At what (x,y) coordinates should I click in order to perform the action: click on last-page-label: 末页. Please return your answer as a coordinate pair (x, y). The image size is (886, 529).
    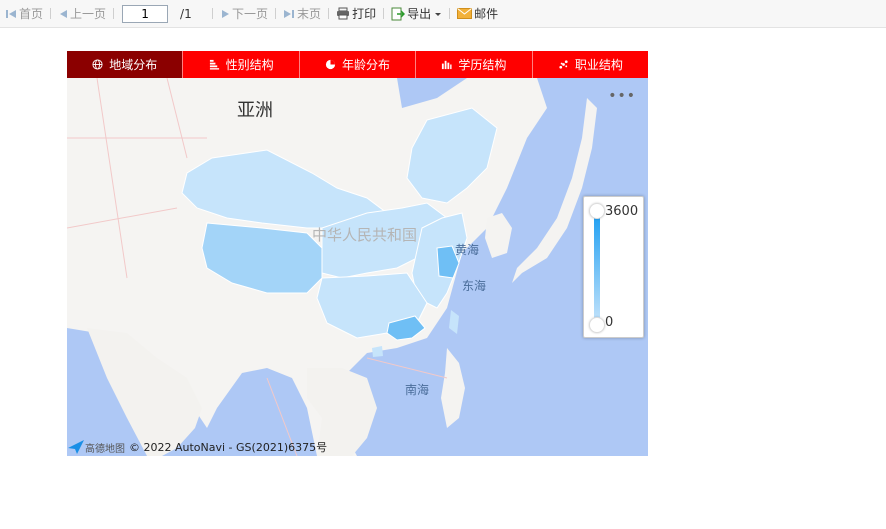
    Looking at the image, I should click on (309, 14).